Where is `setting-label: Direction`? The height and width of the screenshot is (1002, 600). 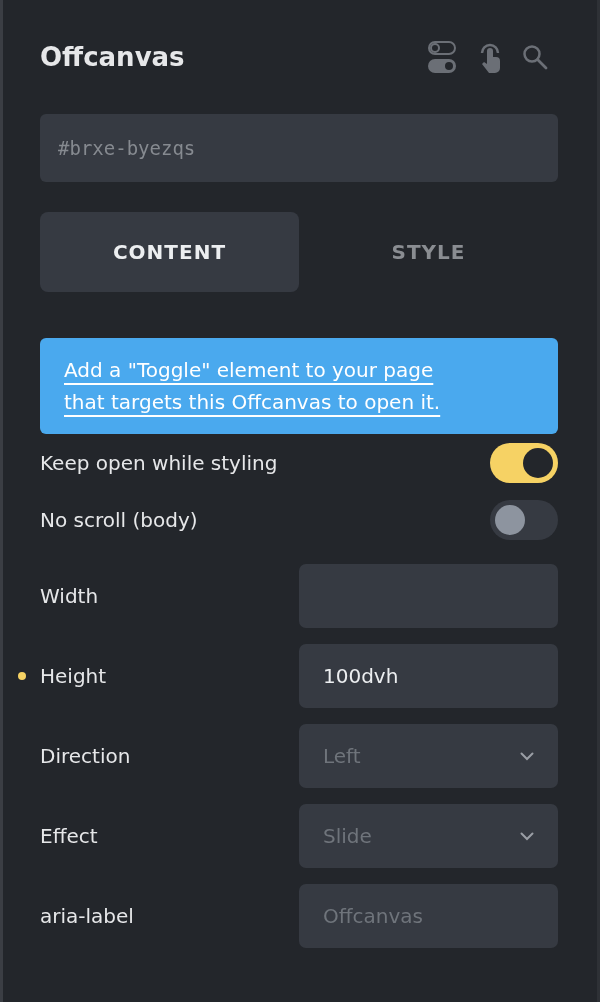
setting-label: Direction is located at coordinates (86, 756).